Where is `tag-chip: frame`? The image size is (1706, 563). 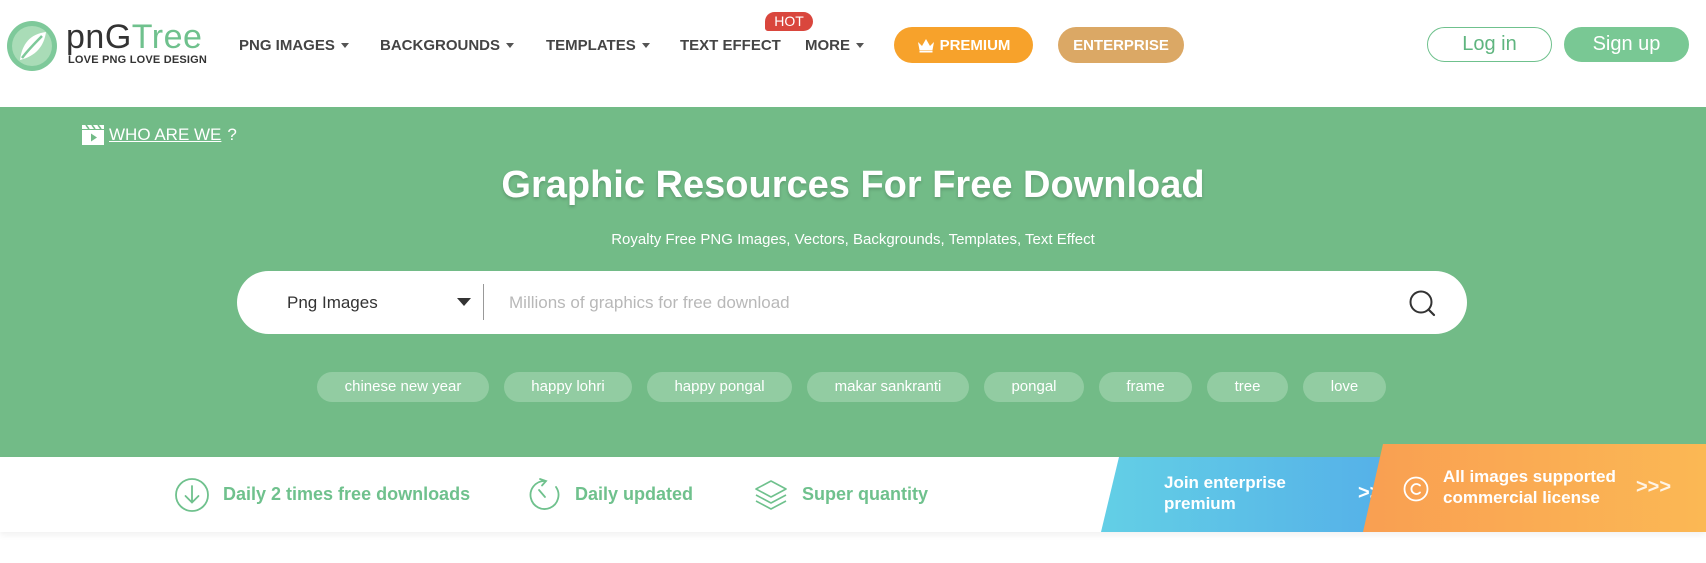
tag-chip: frame is located at coordinates (1145, 387).